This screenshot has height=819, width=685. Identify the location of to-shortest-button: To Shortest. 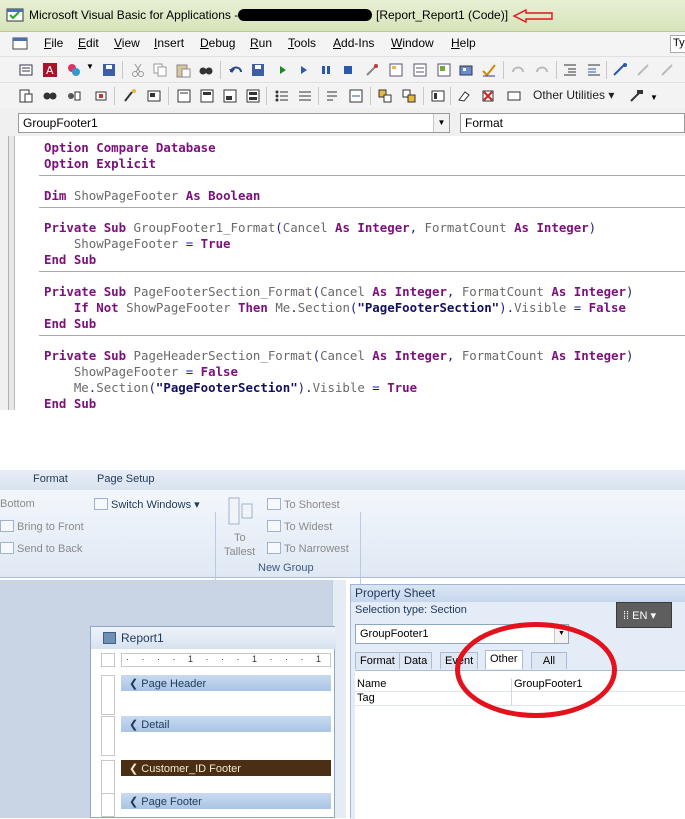
(303, 504).